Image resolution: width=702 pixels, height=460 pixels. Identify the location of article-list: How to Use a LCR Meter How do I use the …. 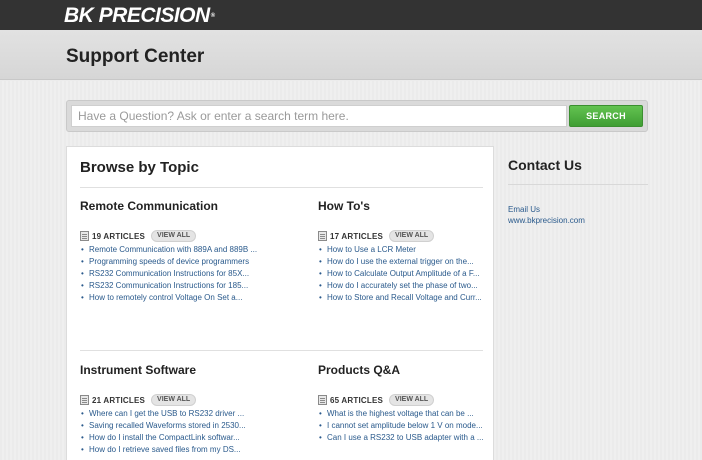
(403, 274).